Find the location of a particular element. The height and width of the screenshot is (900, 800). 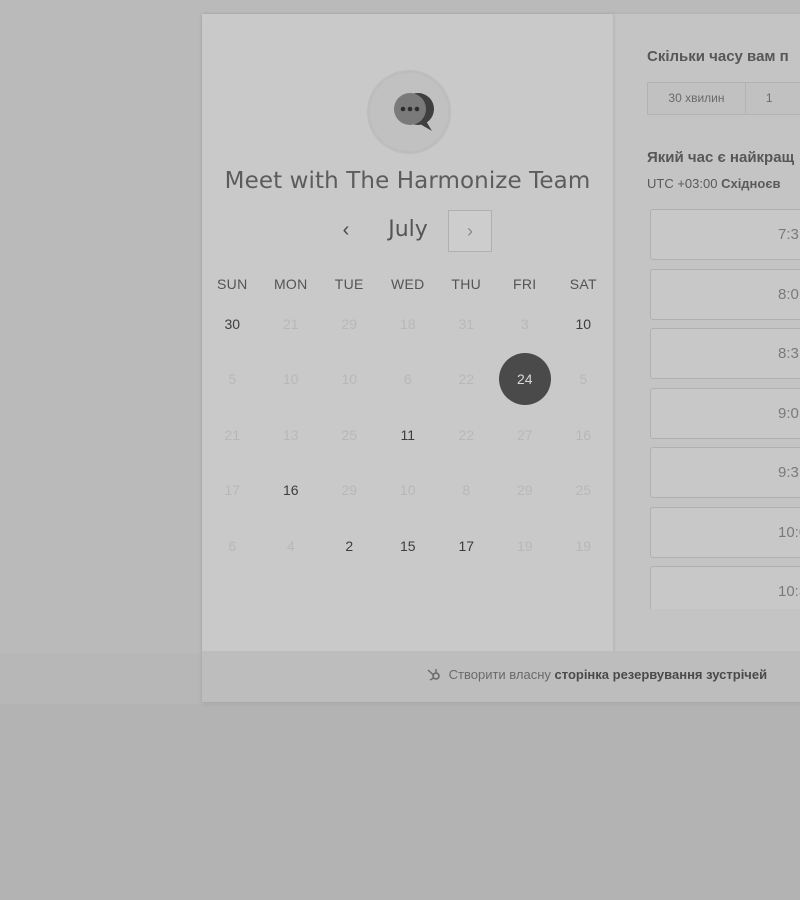

footer-link-text: сторінка резервування зустрічей is located at coordinates (661, 674).